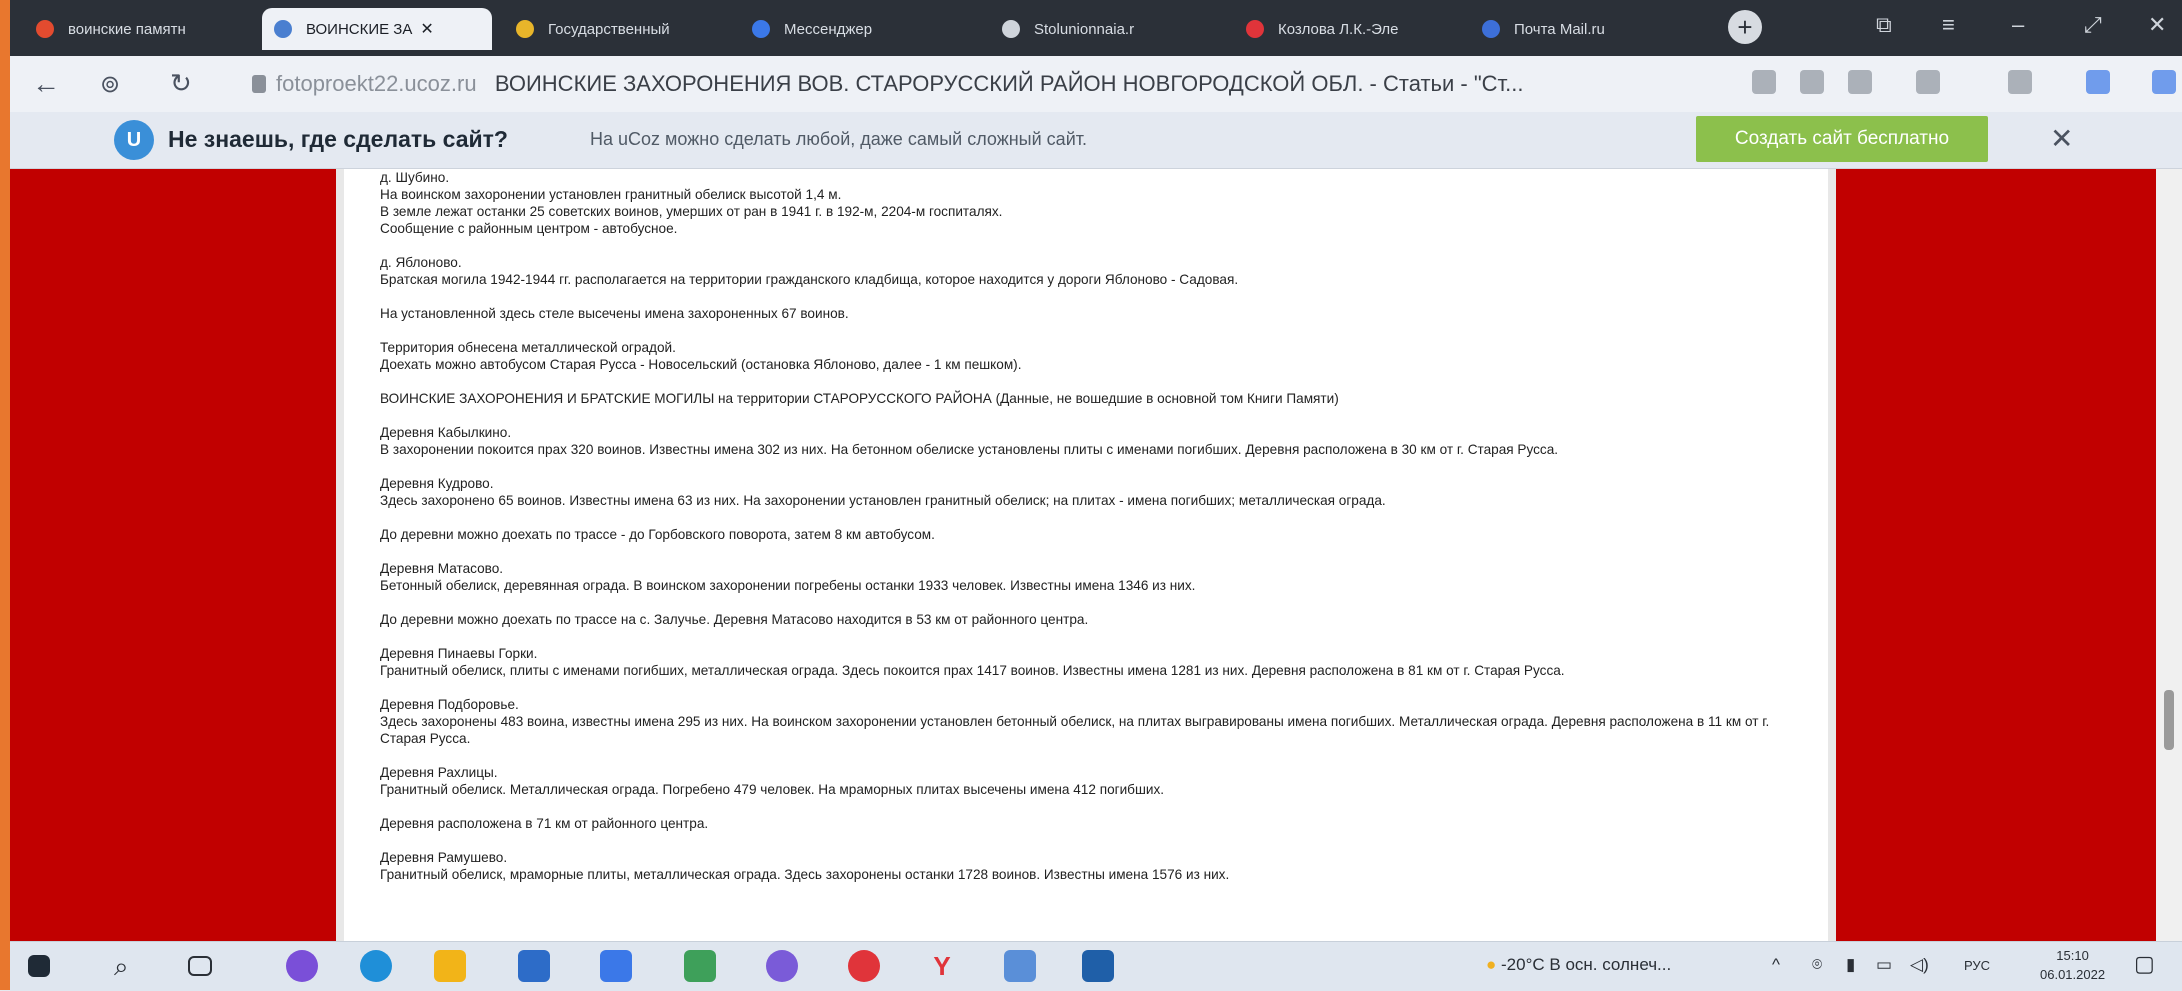 The image size is (2182, 991). Describe the element at coordinates (2144, 964) in the screenshot. I see `notifications-icon: ▢` at that location.